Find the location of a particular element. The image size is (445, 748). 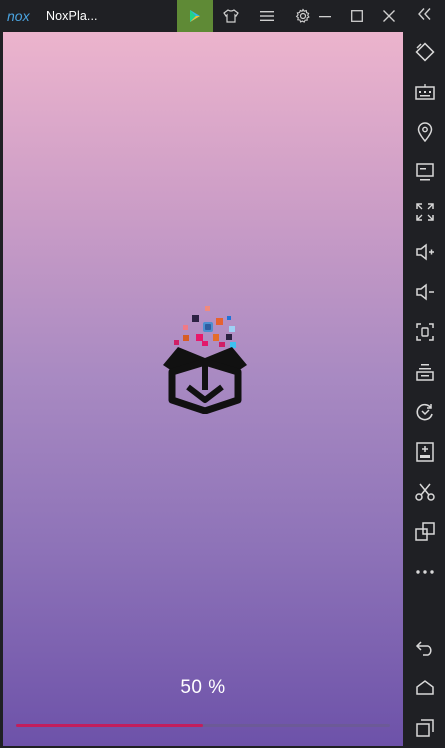

volume-down-button is located at coordinates (424, 292).